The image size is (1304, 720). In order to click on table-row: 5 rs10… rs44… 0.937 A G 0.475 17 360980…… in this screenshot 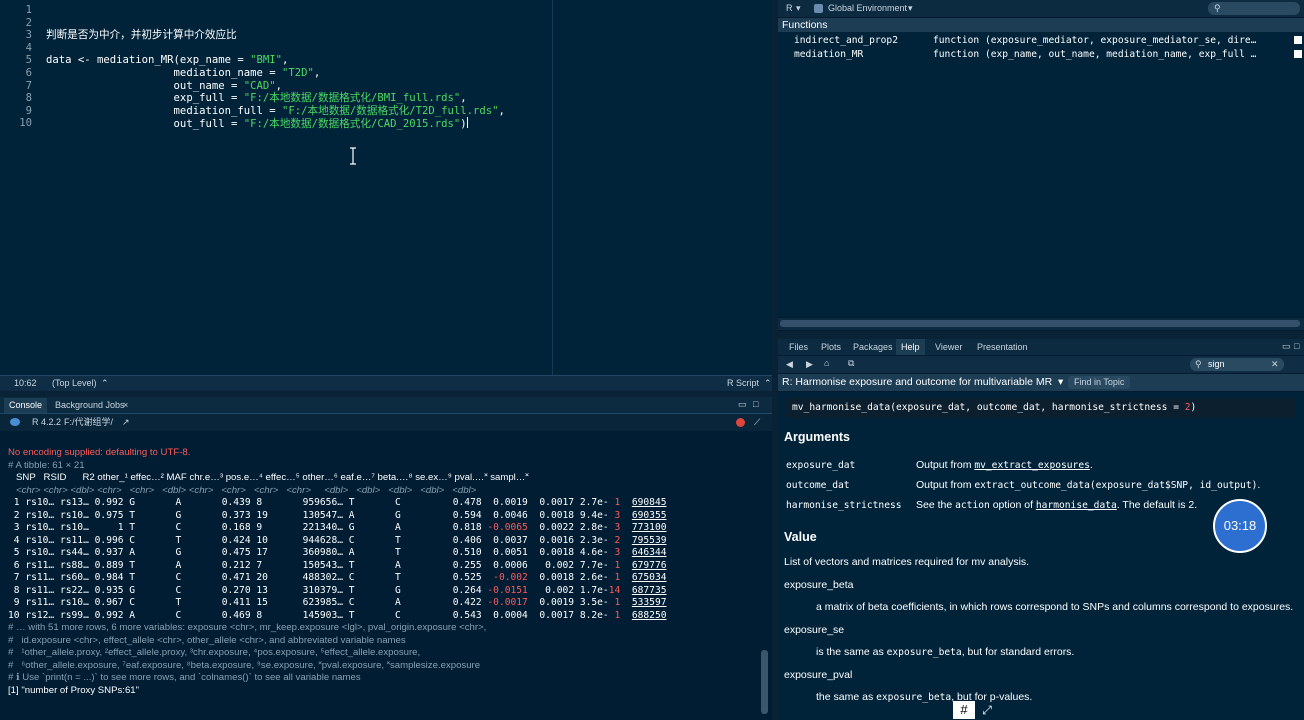, I will do `click(337, 552)`.